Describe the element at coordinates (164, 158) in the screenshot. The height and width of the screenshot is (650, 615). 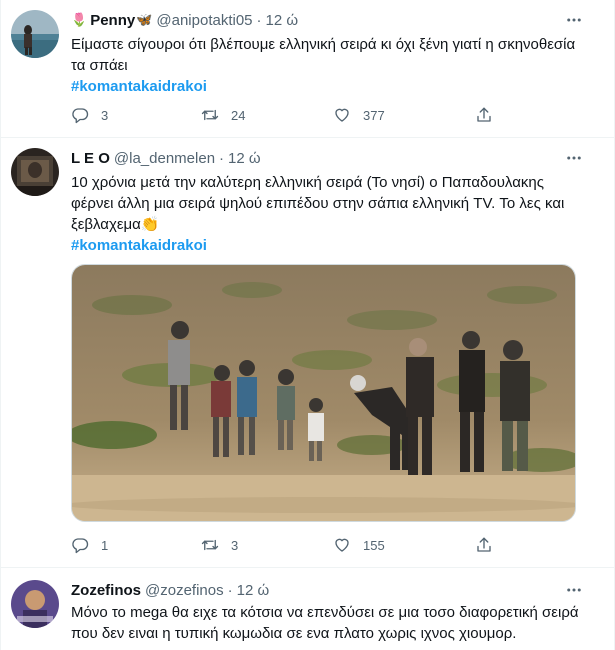
I see `user-handle: @la_denmelen` at that location.